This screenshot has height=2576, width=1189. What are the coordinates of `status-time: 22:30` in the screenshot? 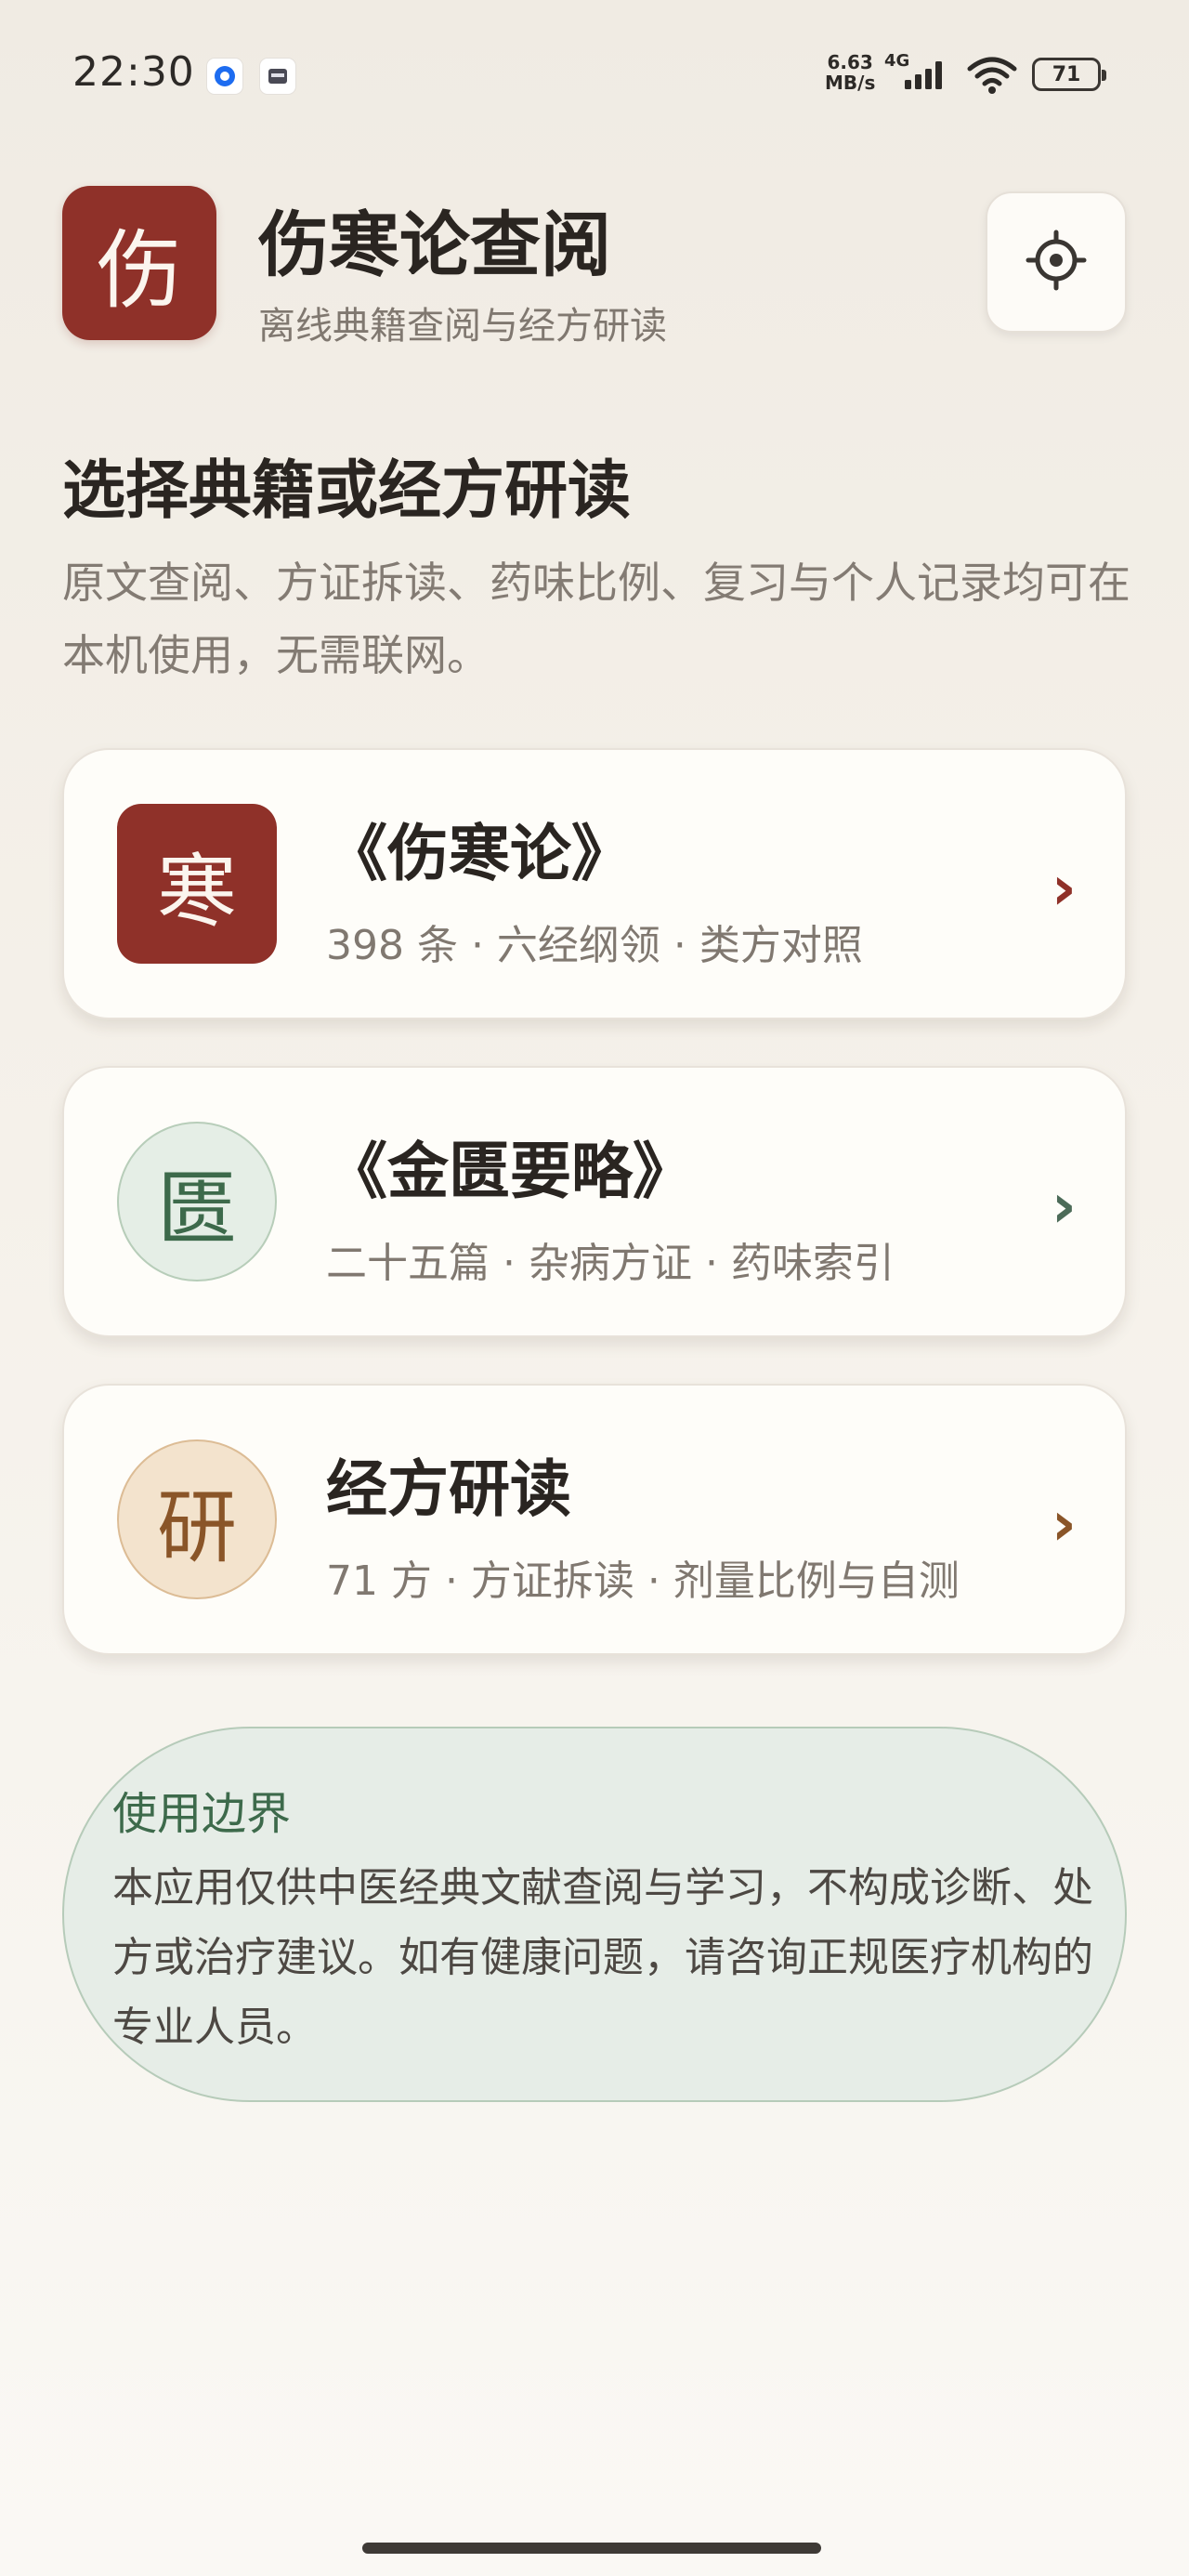 It's located at (134, 72).